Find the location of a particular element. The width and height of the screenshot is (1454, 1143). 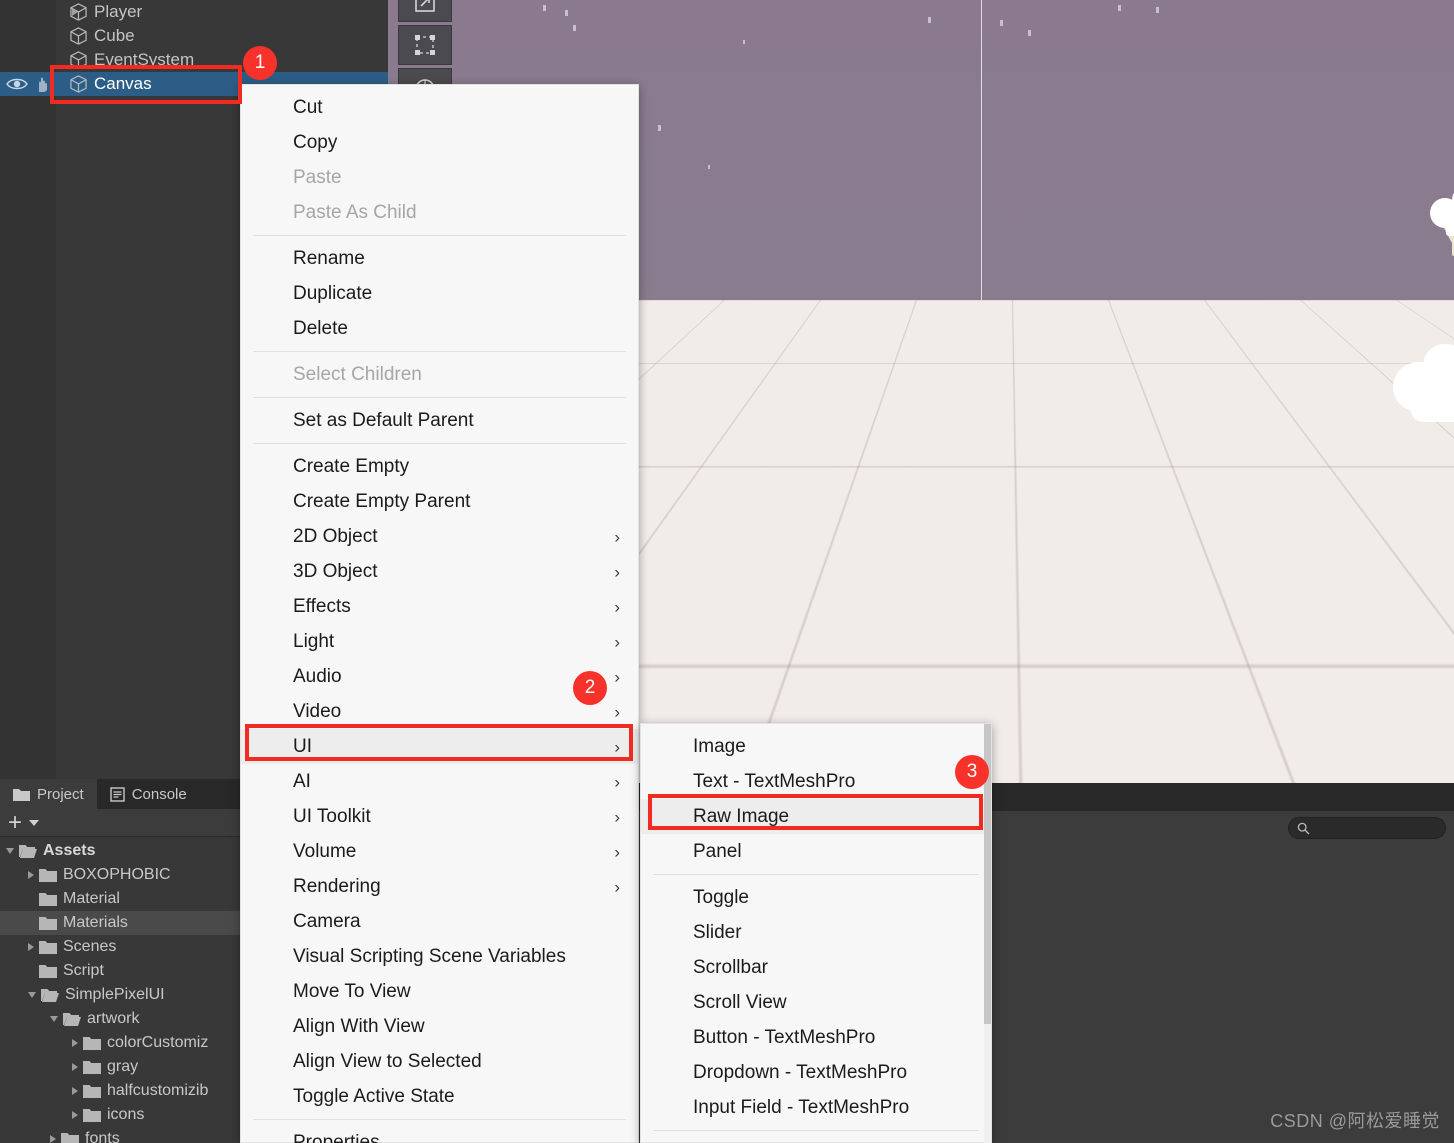

tab-project: Project is located at coordinates (48, 794).